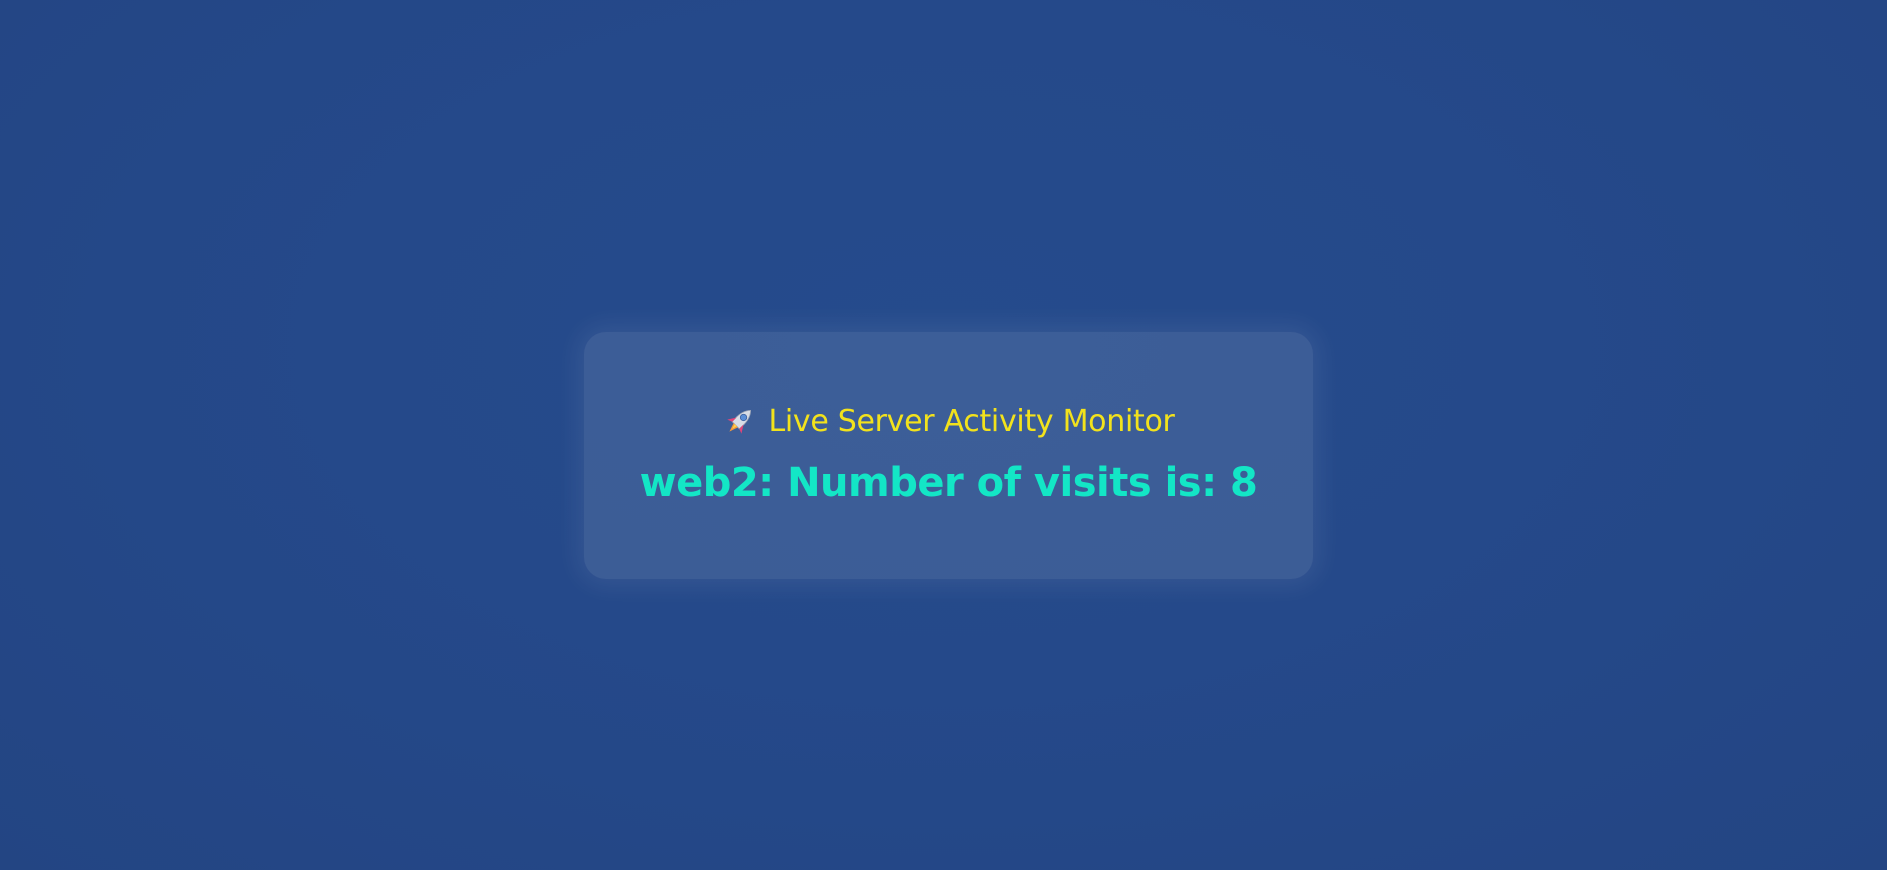 The width and height of the screenshot is (1887, 870). What do you see at coordinates (699, 483) in the screenshot?
I see `server-name: web2` at bounding box center [699, 483].